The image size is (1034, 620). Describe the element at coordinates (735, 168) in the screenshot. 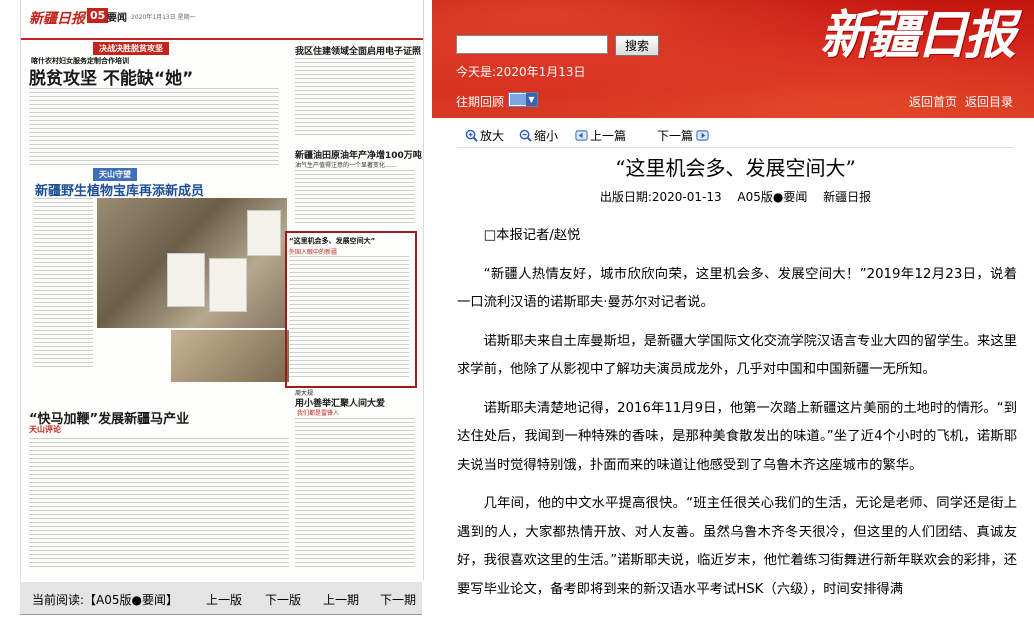

I see `article-title: “这里机会多、发展空间大”` at that location.